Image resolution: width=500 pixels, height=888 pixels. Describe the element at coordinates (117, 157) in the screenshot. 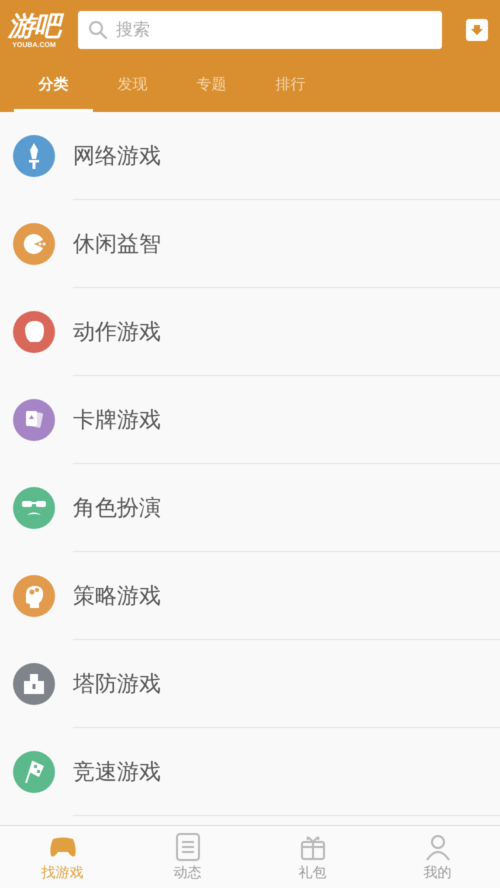

I see `category-label: 网络游戏` at that location.